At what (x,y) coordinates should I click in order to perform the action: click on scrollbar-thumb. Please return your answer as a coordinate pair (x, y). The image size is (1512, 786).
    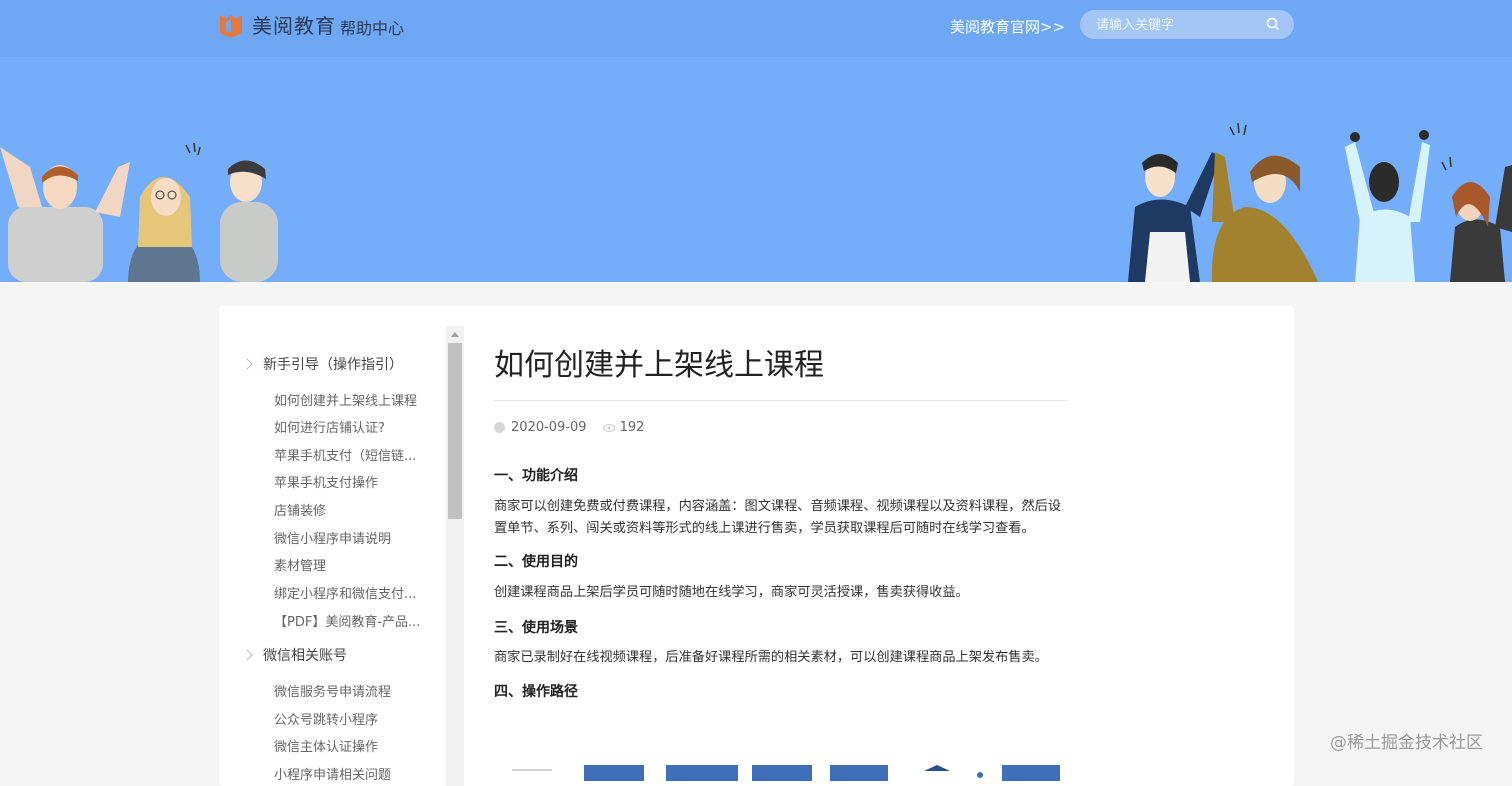
    Looking at the image, I should click on (455, 431).